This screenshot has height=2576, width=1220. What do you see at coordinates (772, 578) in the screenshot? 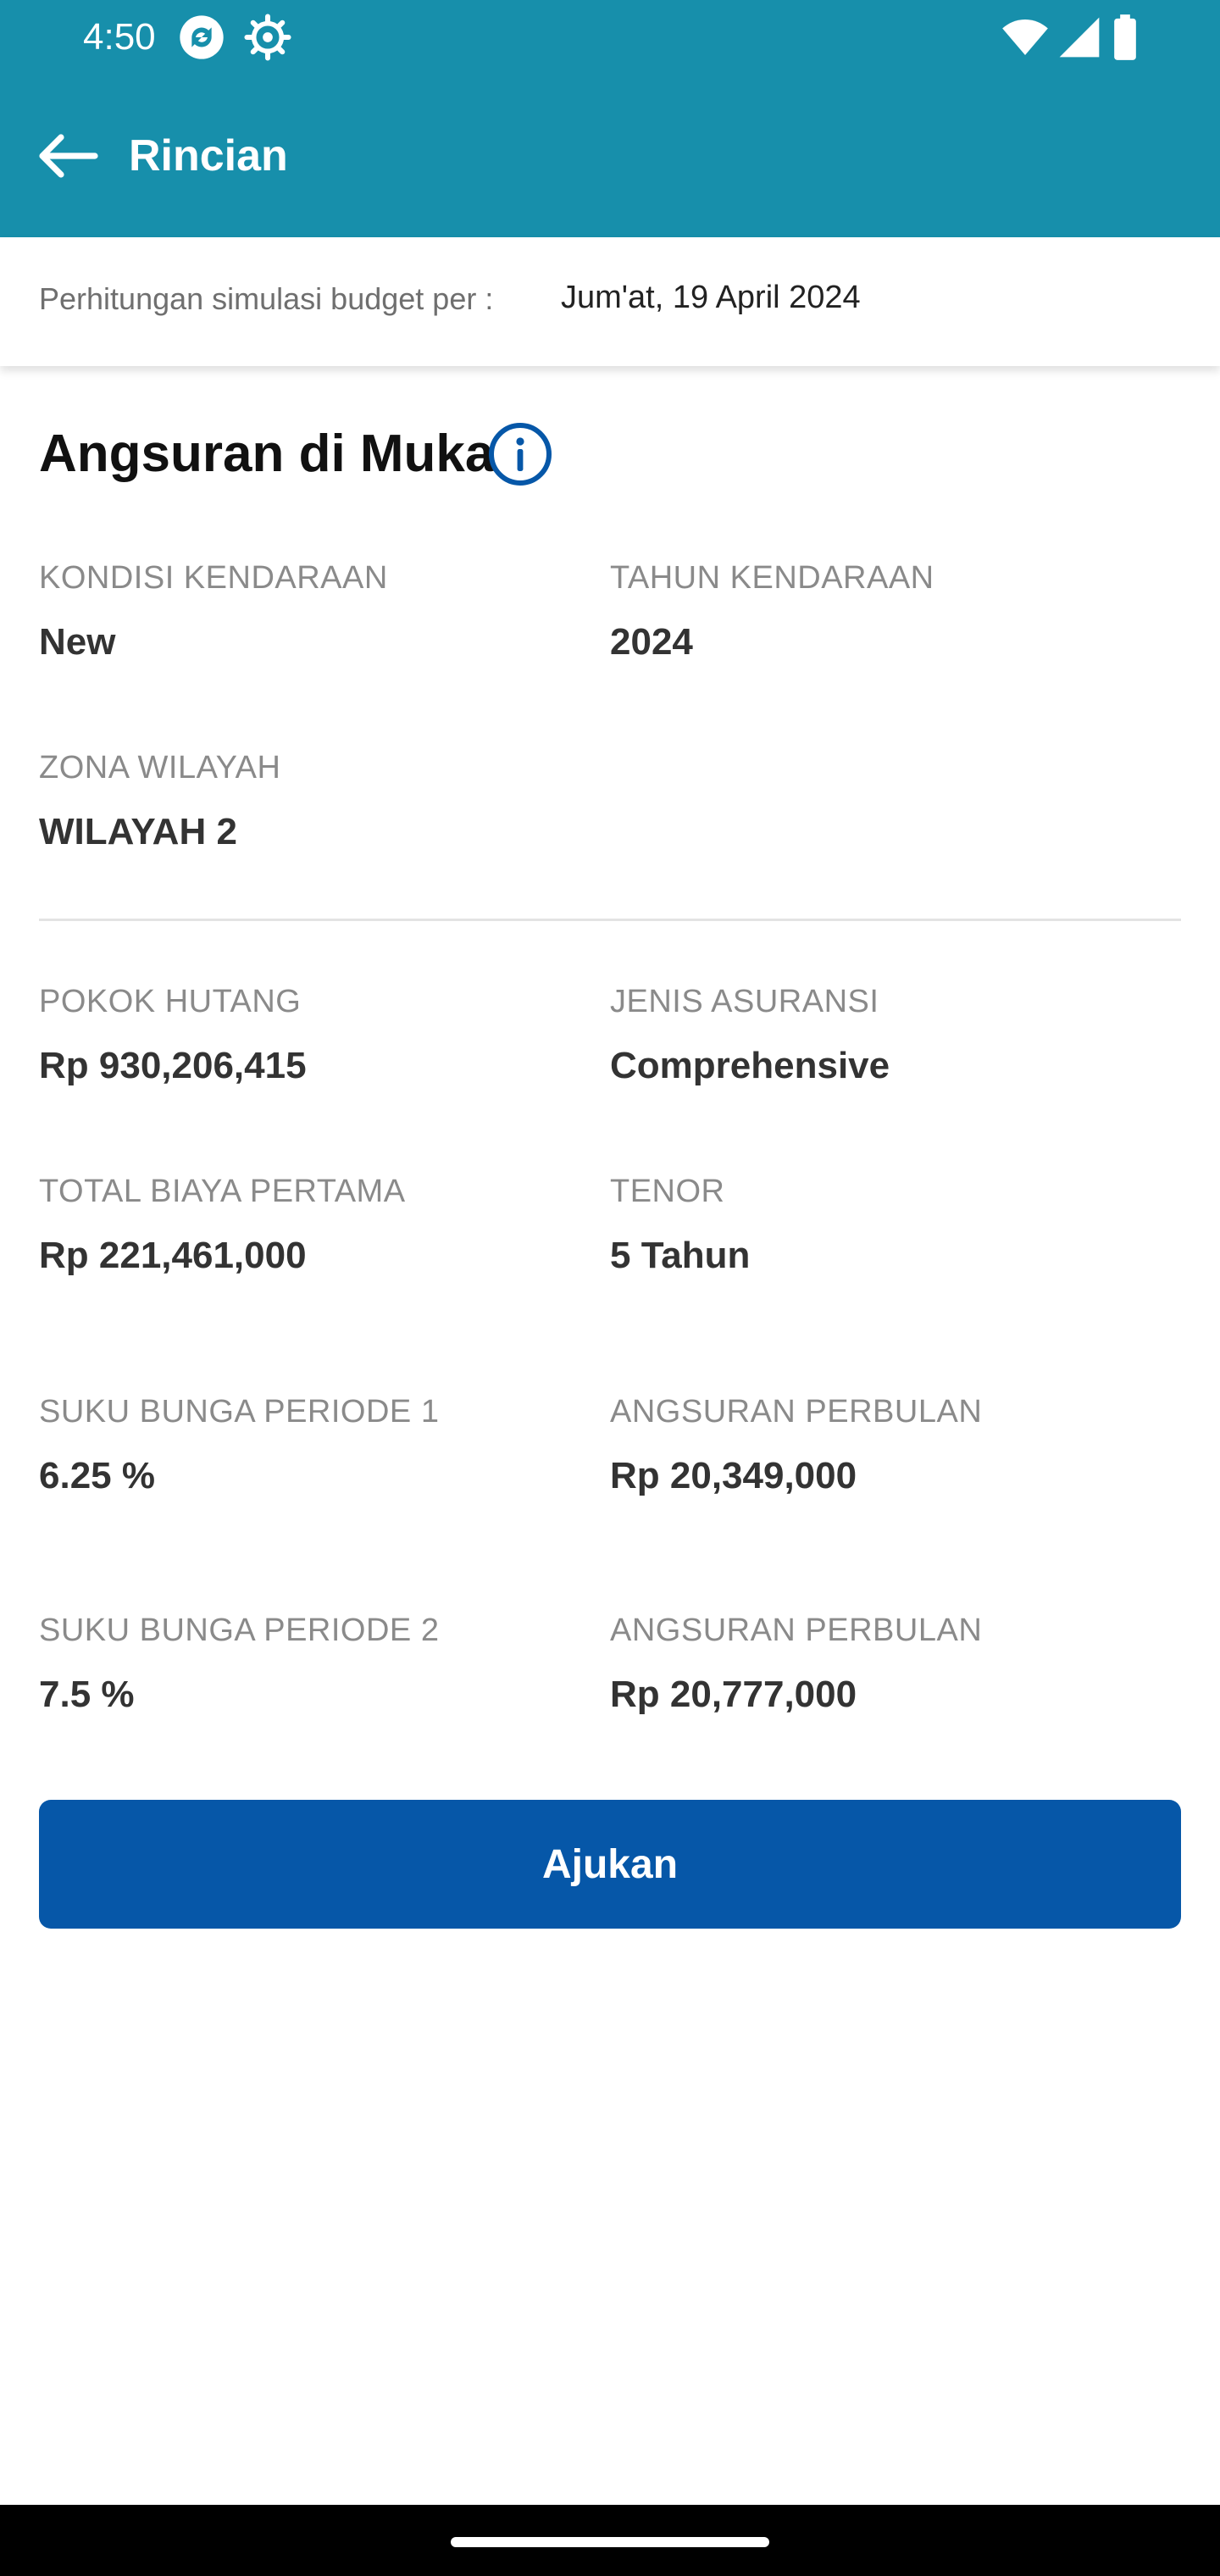
I see `tahun-kendaraan-label: TAHUN KENDARAAN` at bounding box center [772, 578].